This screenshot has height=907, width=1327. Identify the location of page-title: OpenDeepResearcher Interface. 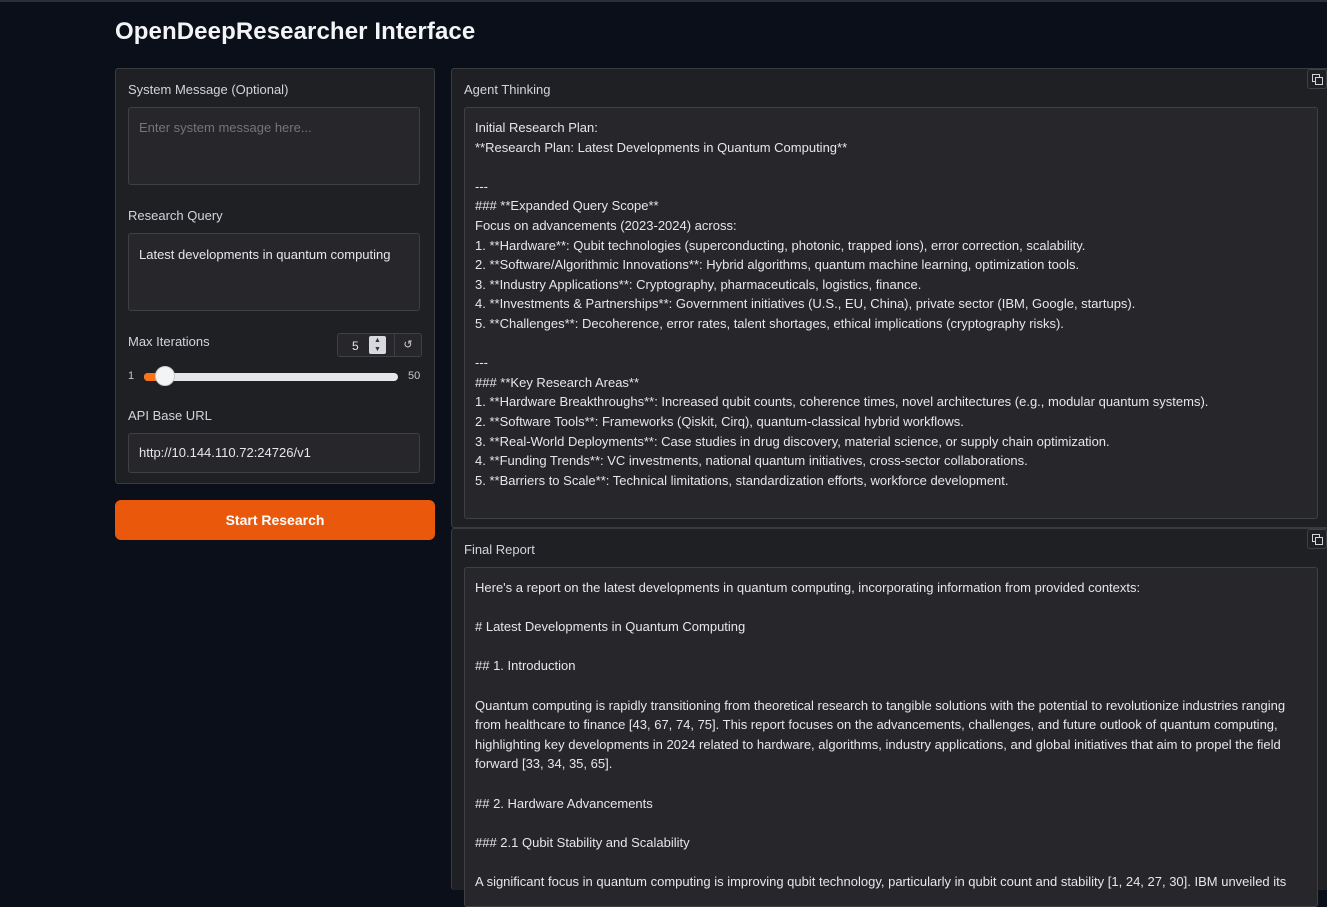
(295, 31).